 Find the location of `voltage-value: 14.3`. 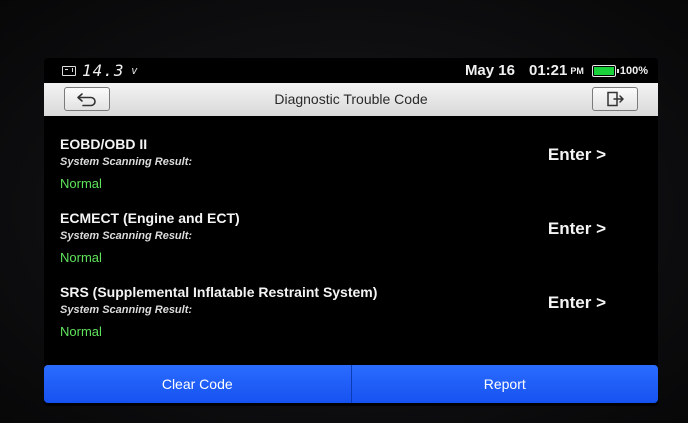

voltage-value: 14.3 is located at coordinates (103, 70).